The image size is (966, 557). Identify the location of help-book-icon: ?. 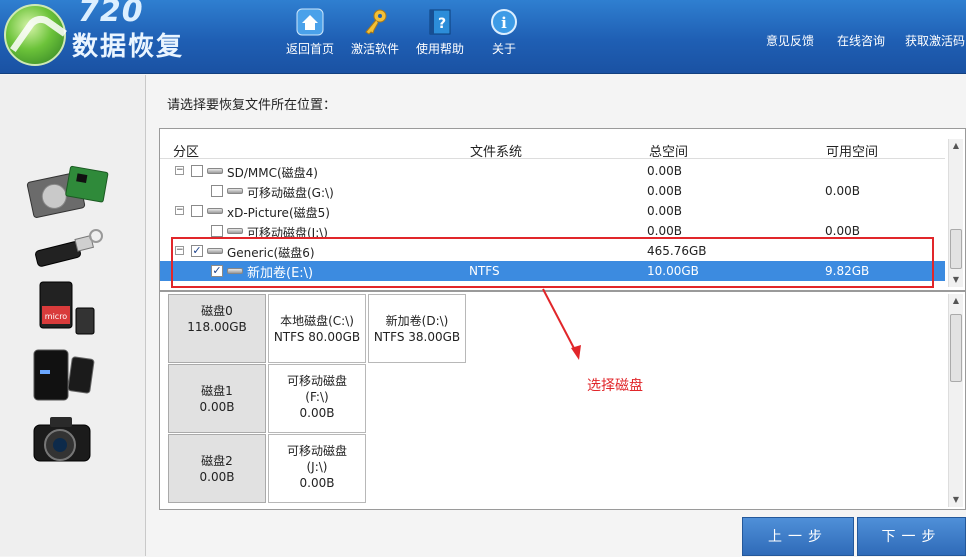
(440, 22).